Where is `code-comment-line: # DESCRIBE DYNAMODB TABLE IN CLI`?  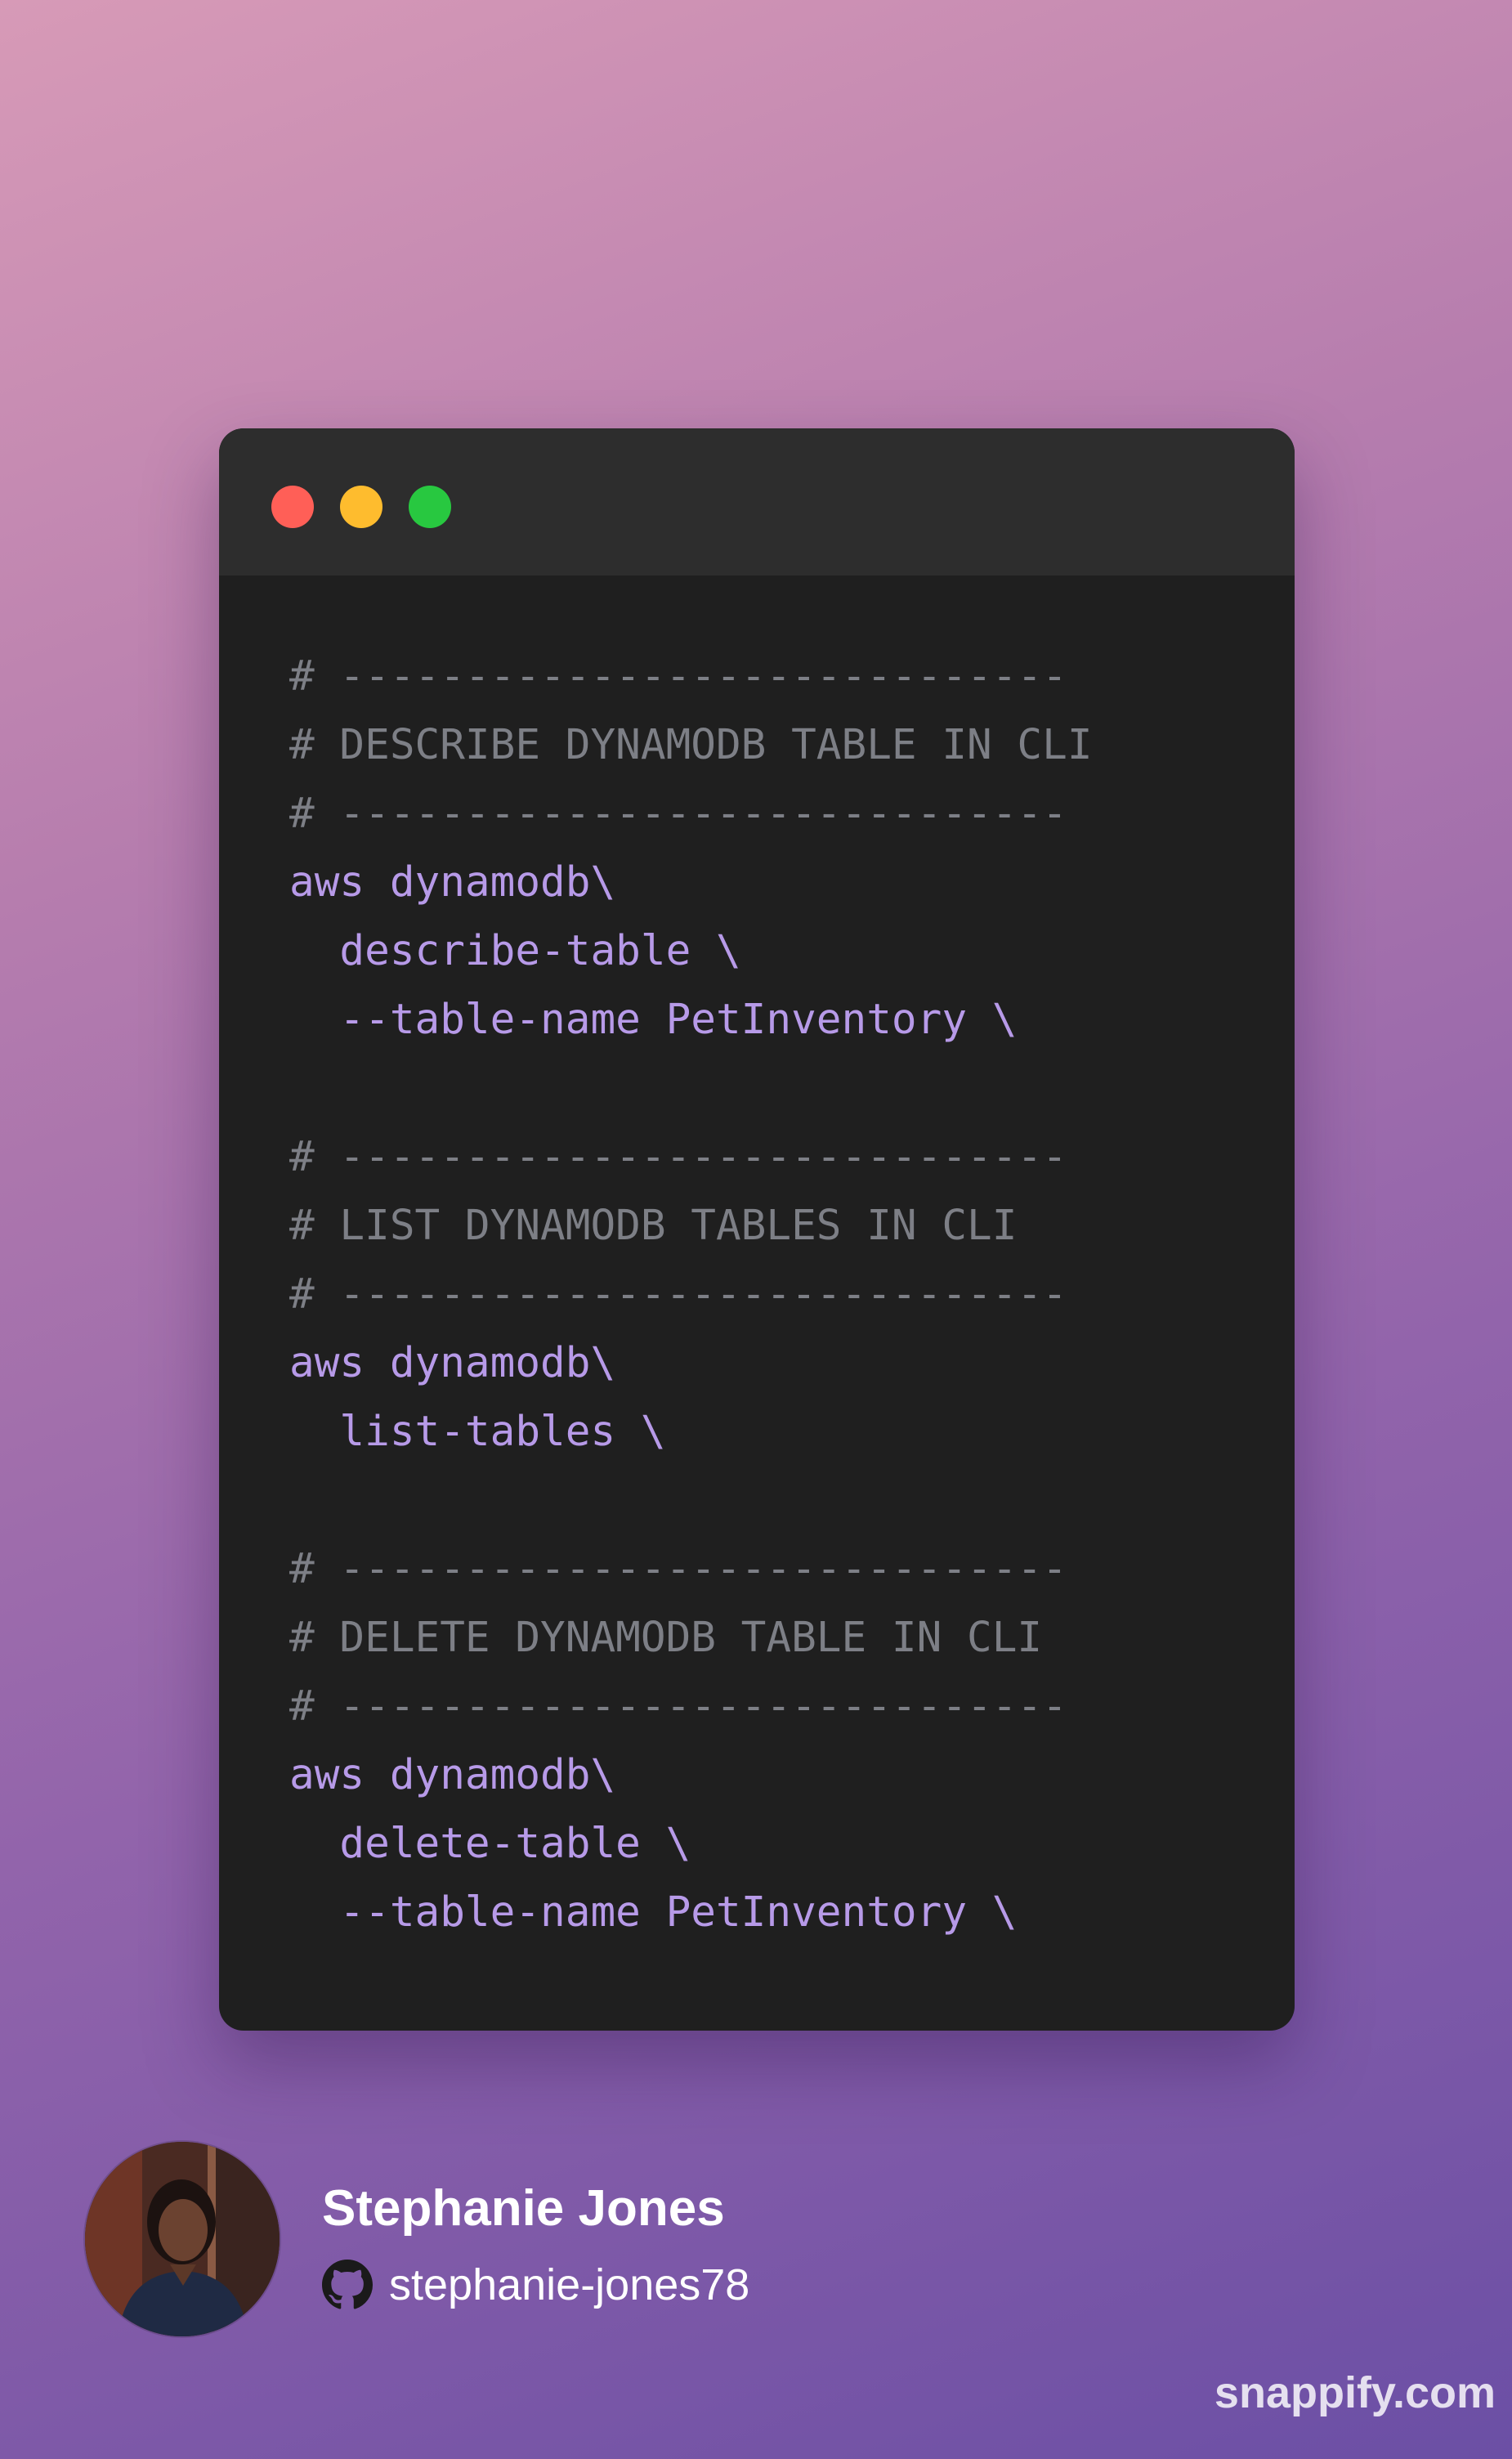
code-comment-line: # DESCRIBE DYNAMODB TABLE IN CLI is located at coordinates (691, 745).